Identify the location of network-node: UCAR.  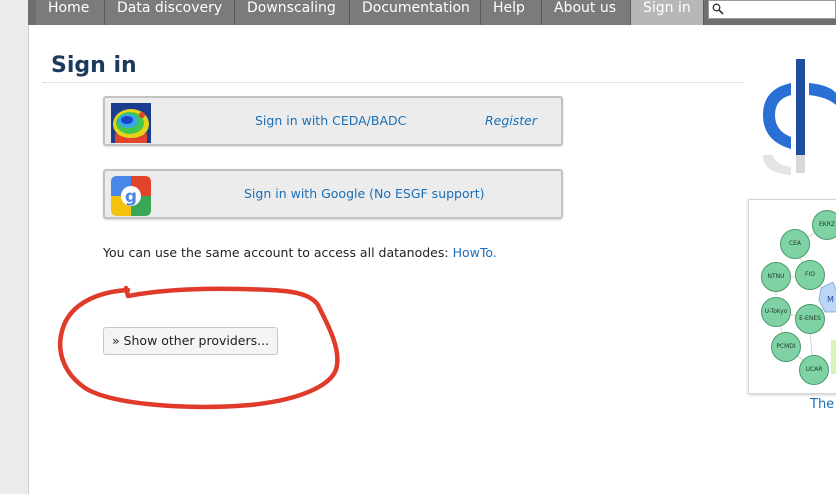
(814, 370).